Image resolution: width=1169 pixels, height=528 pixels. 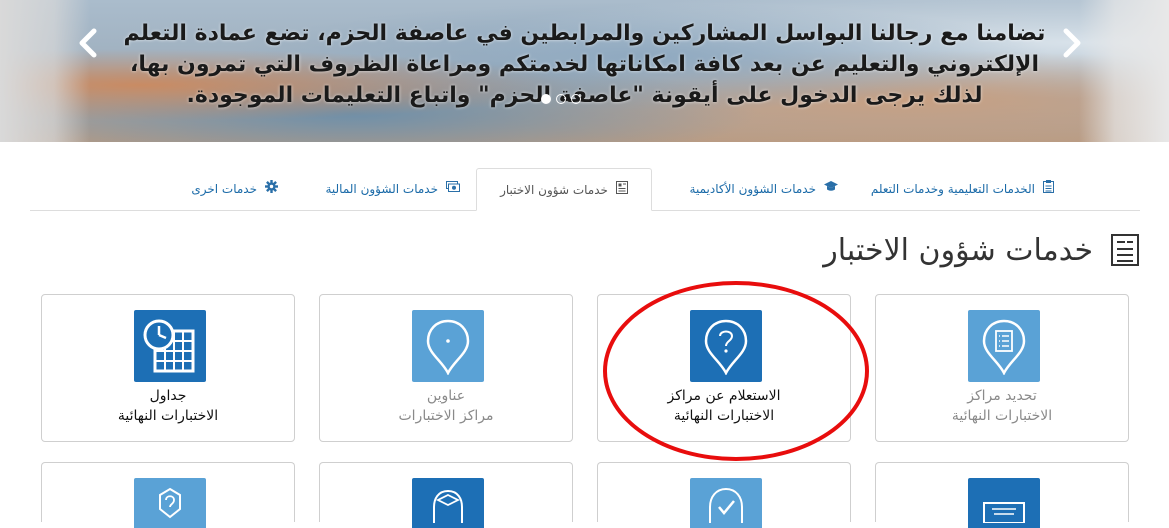 I want to click on tab-financial-affairs: خدمات الشؤون المالية, so click(x=392, y=188).